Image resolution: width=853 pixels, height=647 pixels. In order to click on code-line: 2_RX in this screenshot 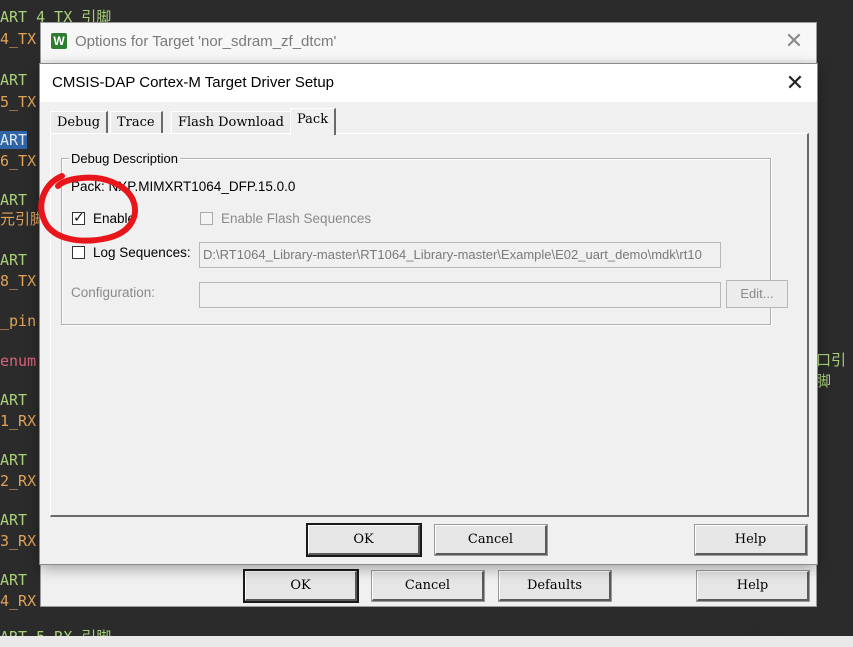, I will do `click(18, 481)`.